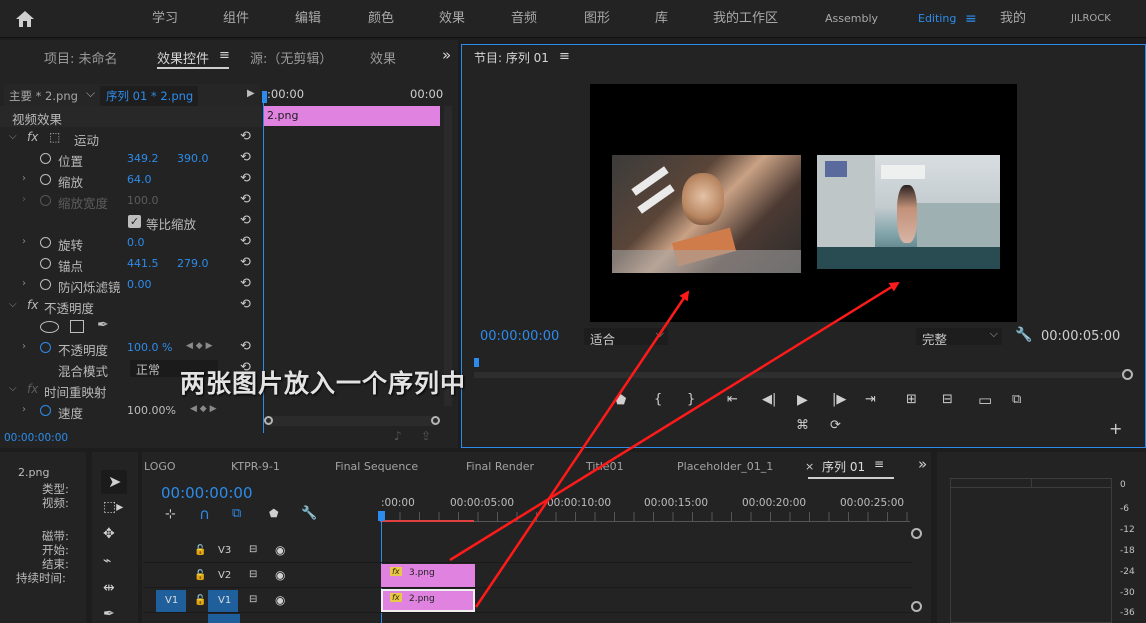  What do you see at coordinates (800, 375) in the screenshot?
I see `program-time-ruler` at bounding box center [800, 375].